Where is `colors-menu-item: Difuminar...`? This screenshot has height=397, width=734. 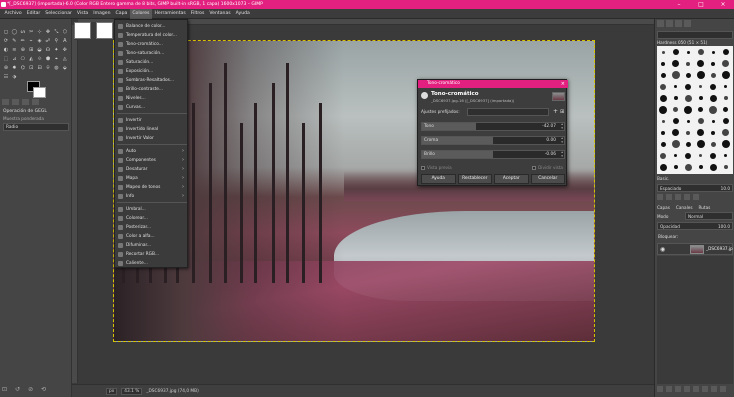
colors-menu-item: Difuminar... is located at coordinates (151, 245).